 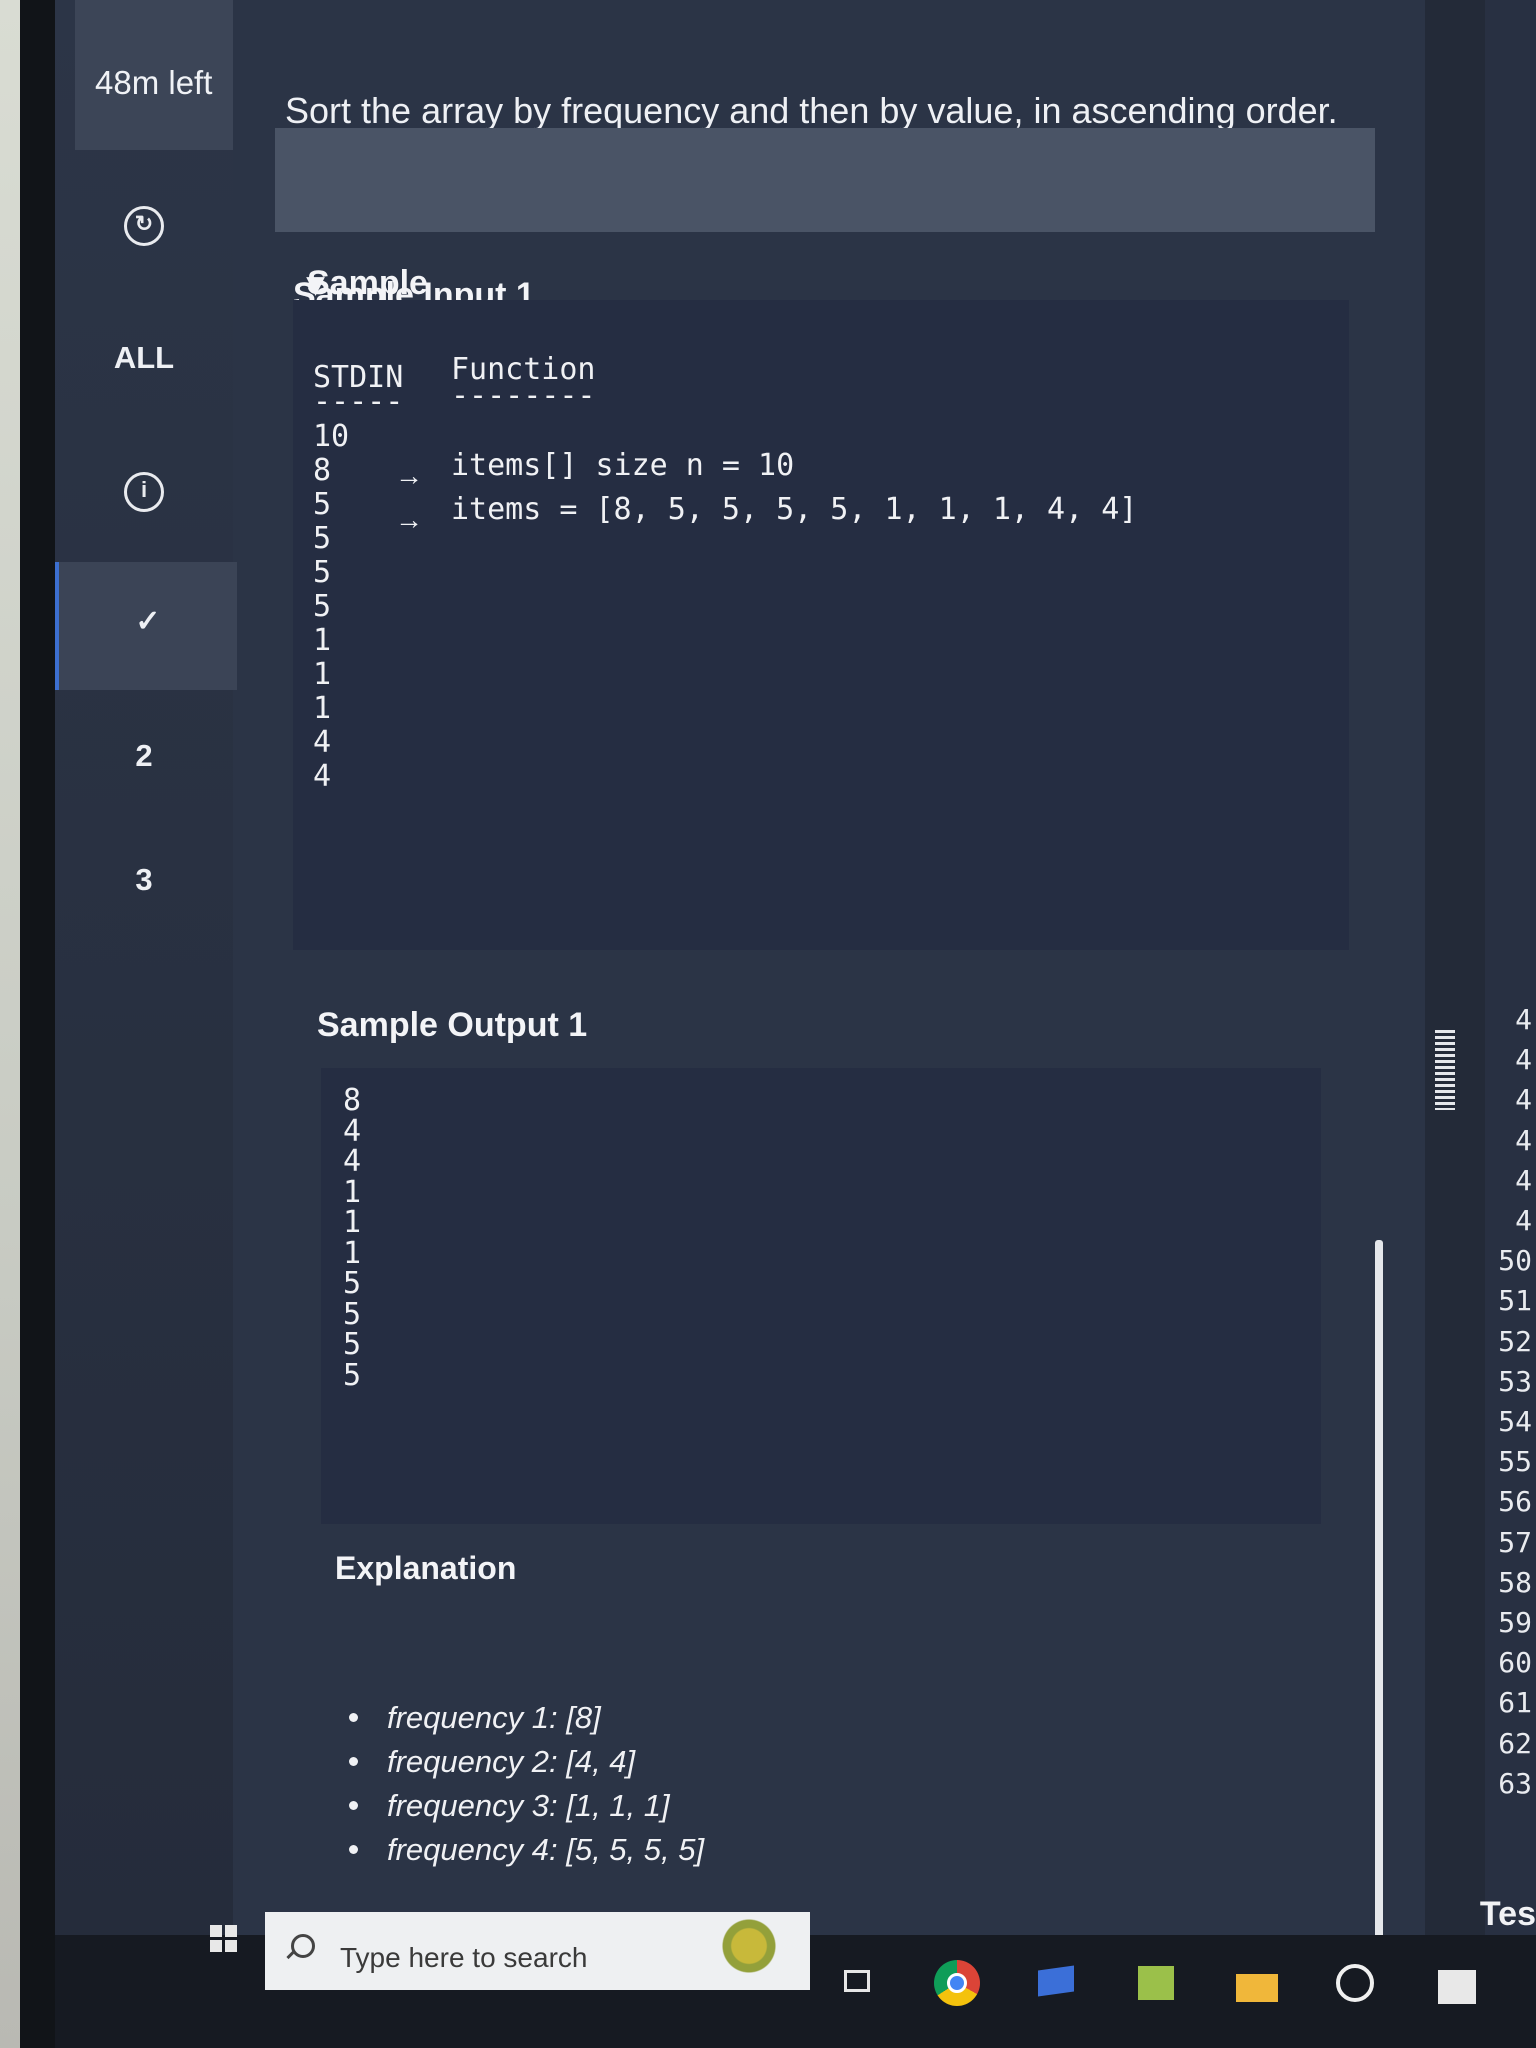 I want to click on sample-case-header: ▾ Sample Case 1, so click(x=825, y=234).